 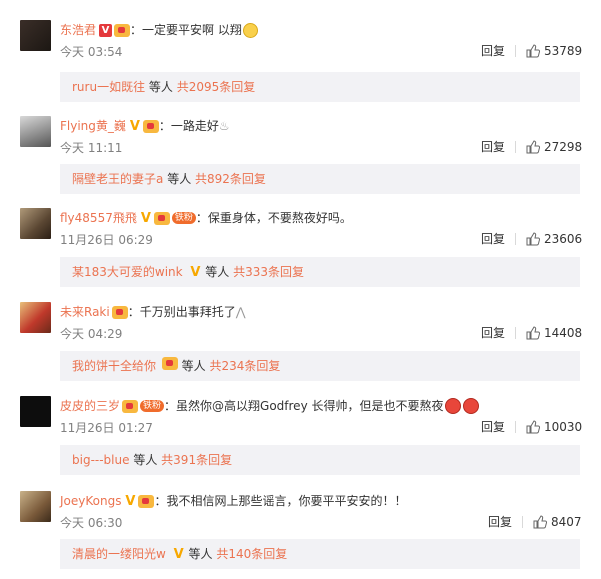 What do you see at coordinates (320, 179) in the screenshot?
I see `sub-replies-bar: 隔壁老王的妻子a 等人 共892条回复` at bounding box center [320, 179].